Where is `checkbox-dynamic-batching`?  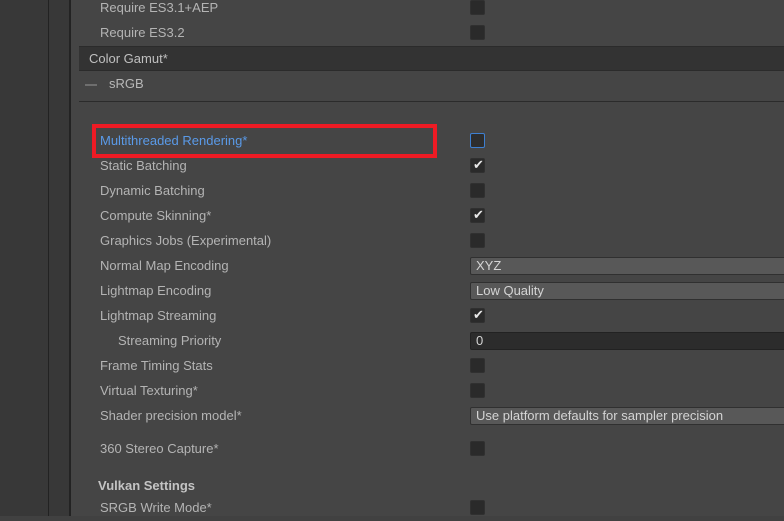
checkbox-dynamic-batching is located at coordinates (477, 190).